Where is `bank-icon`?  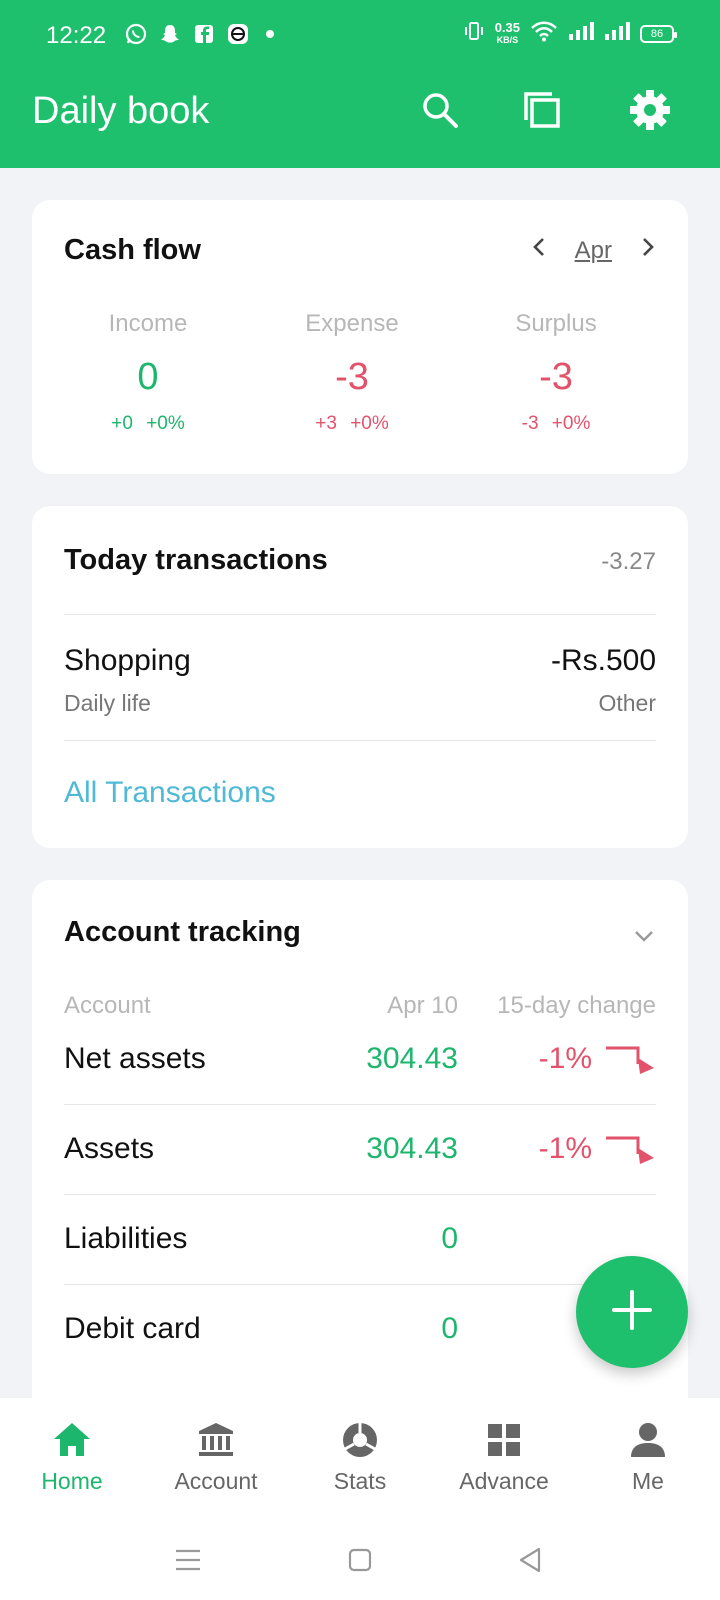
bank-icon is located at coordinates (216, 1440).